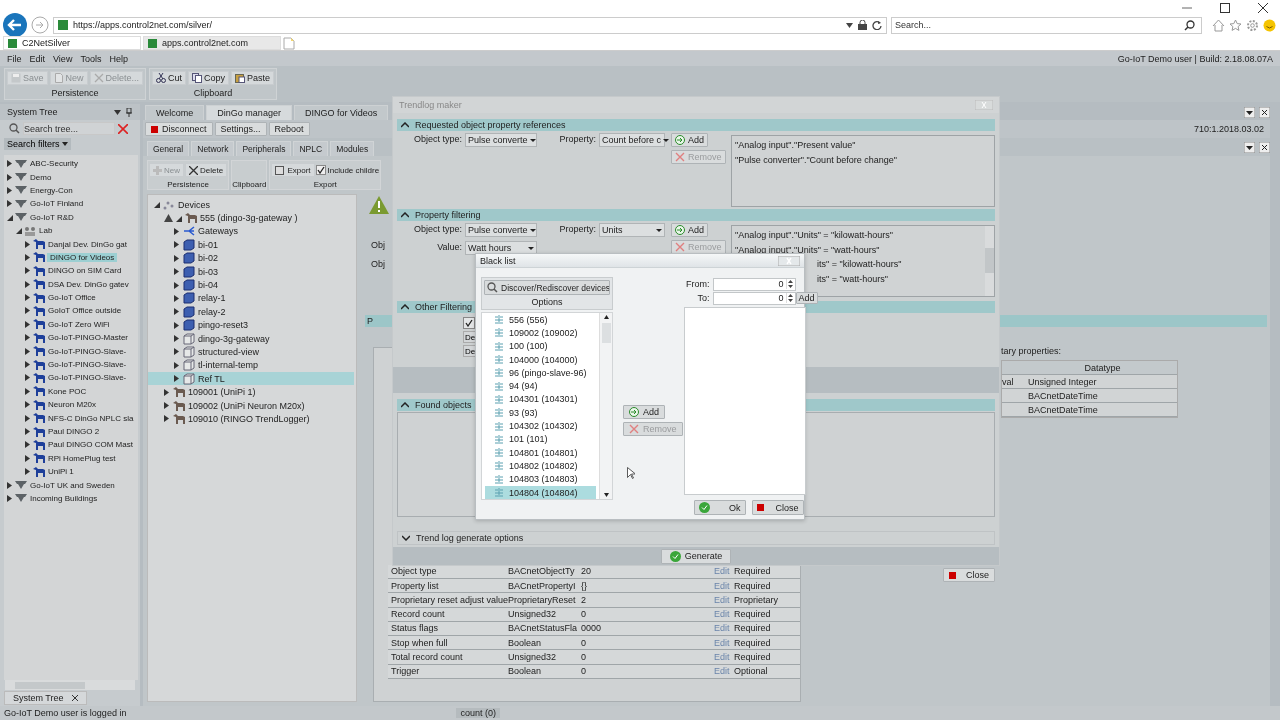  What do you see at coordinates (540, 426) in the screenshot?
I see `list-item: 104302 (104302)` at bounding box center [540, 426].